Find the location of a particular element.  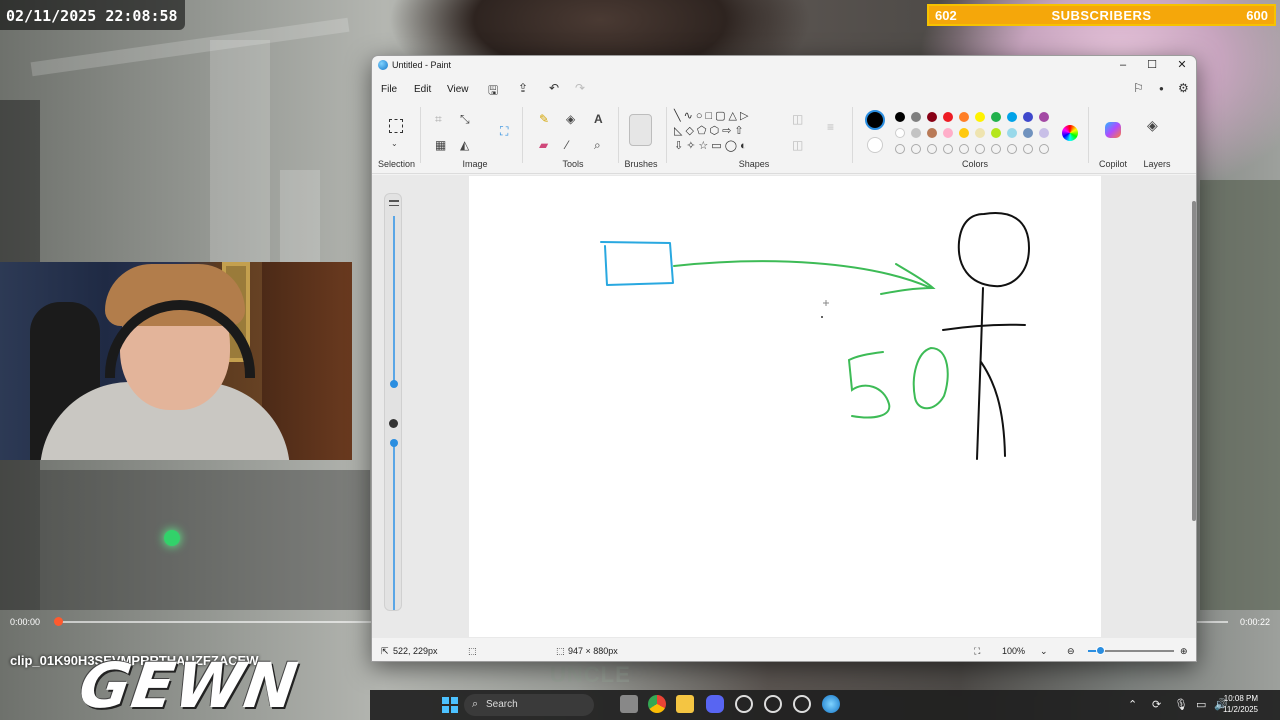

brush-icon is located at coordinates (640, 130).